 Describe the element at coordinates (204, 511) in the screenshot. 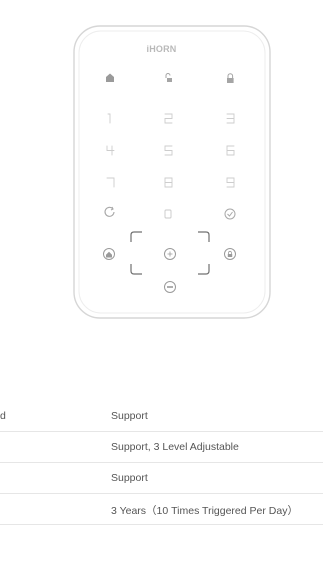

I see `spec-value: 3 Years（10 Times Triggered Per Day）` at that location.